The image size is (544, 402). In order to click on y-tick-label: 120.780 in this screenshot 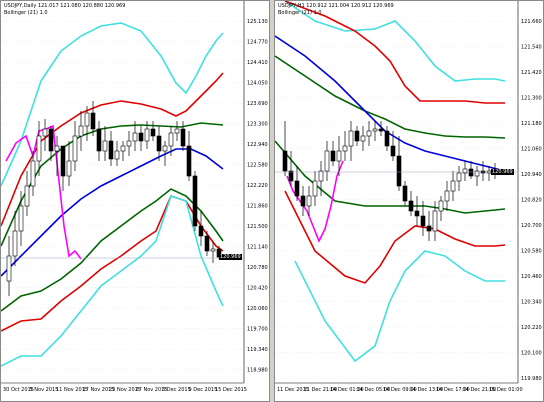, I will do `click(257, 268)`.